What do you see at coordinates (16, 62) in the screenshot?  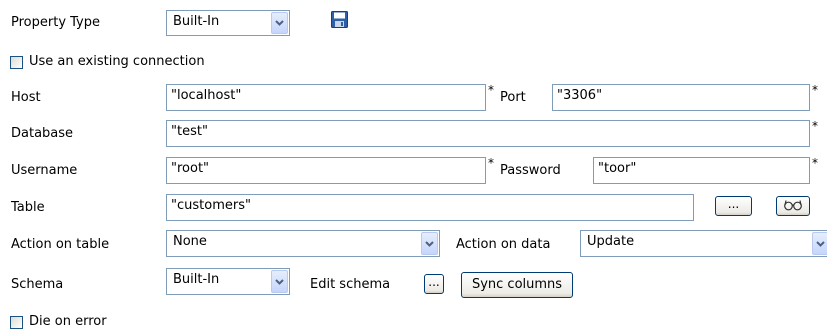 I see `use-existing-connection-checkbox` at bounding box center [16, 62].